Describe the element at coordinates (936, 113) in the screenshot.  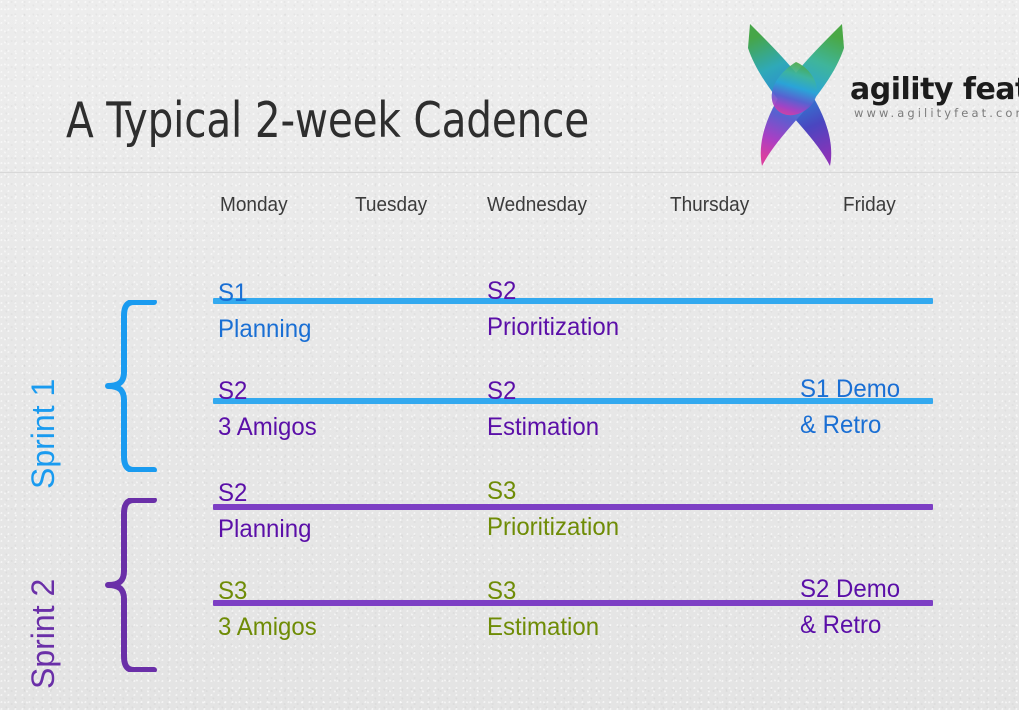
I see `logo-url: www.agilityfeat.com` at that location.